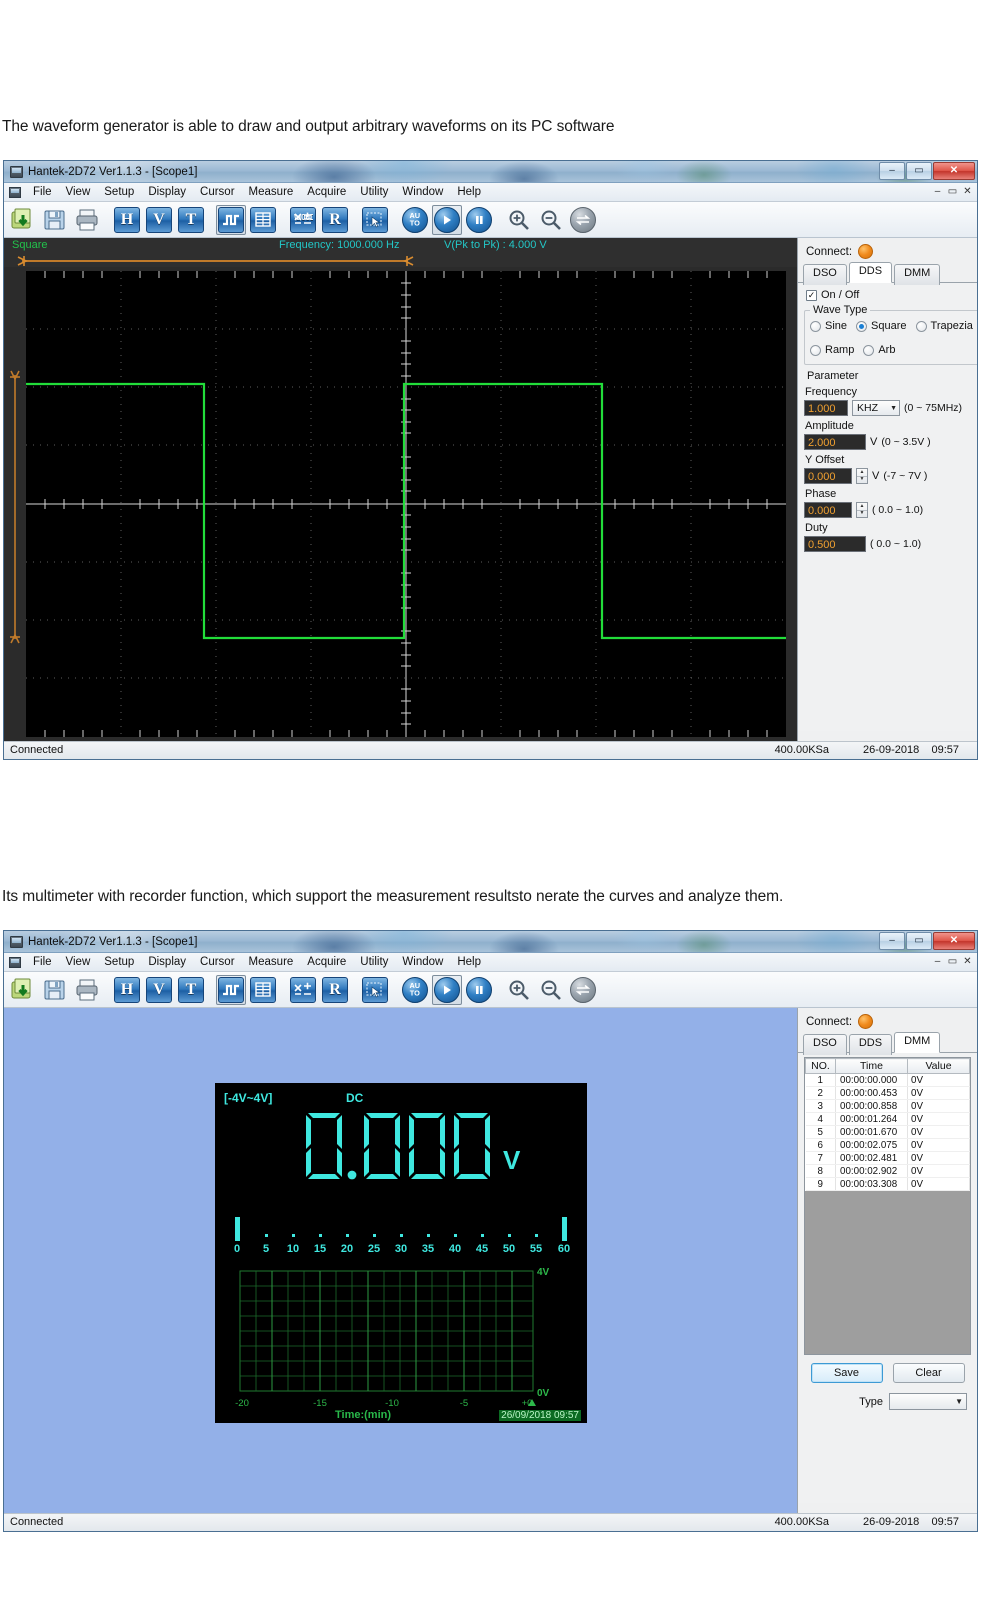 This screenshot has width=1000, height=1600. I want to click on on-off-checkbox-row: ✓ On / Off, so click(888, 295).